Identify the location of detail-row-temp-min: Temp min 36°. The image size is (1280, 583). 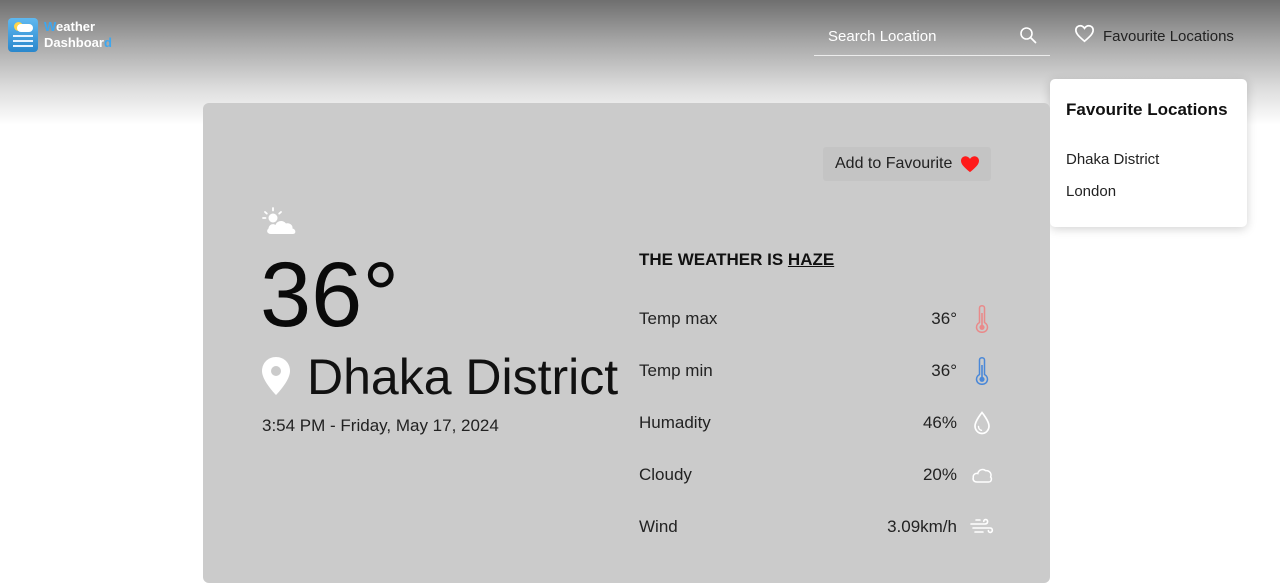
(817, 371).